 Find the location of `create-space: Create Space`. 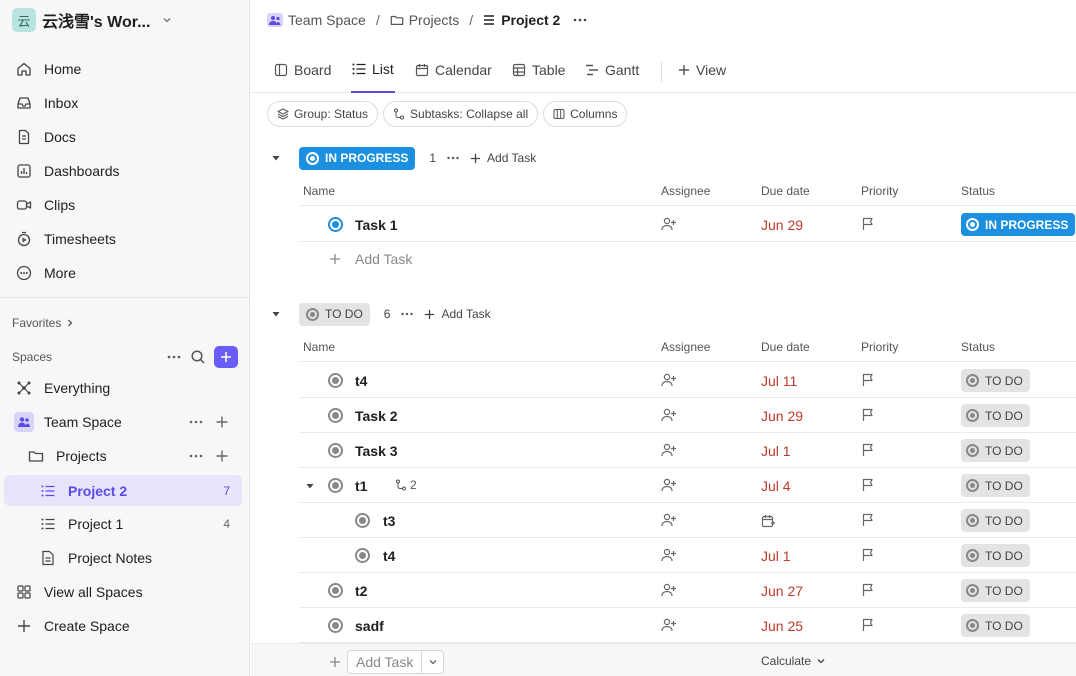

create-space: Create Space is located at coordinates (123, 626).